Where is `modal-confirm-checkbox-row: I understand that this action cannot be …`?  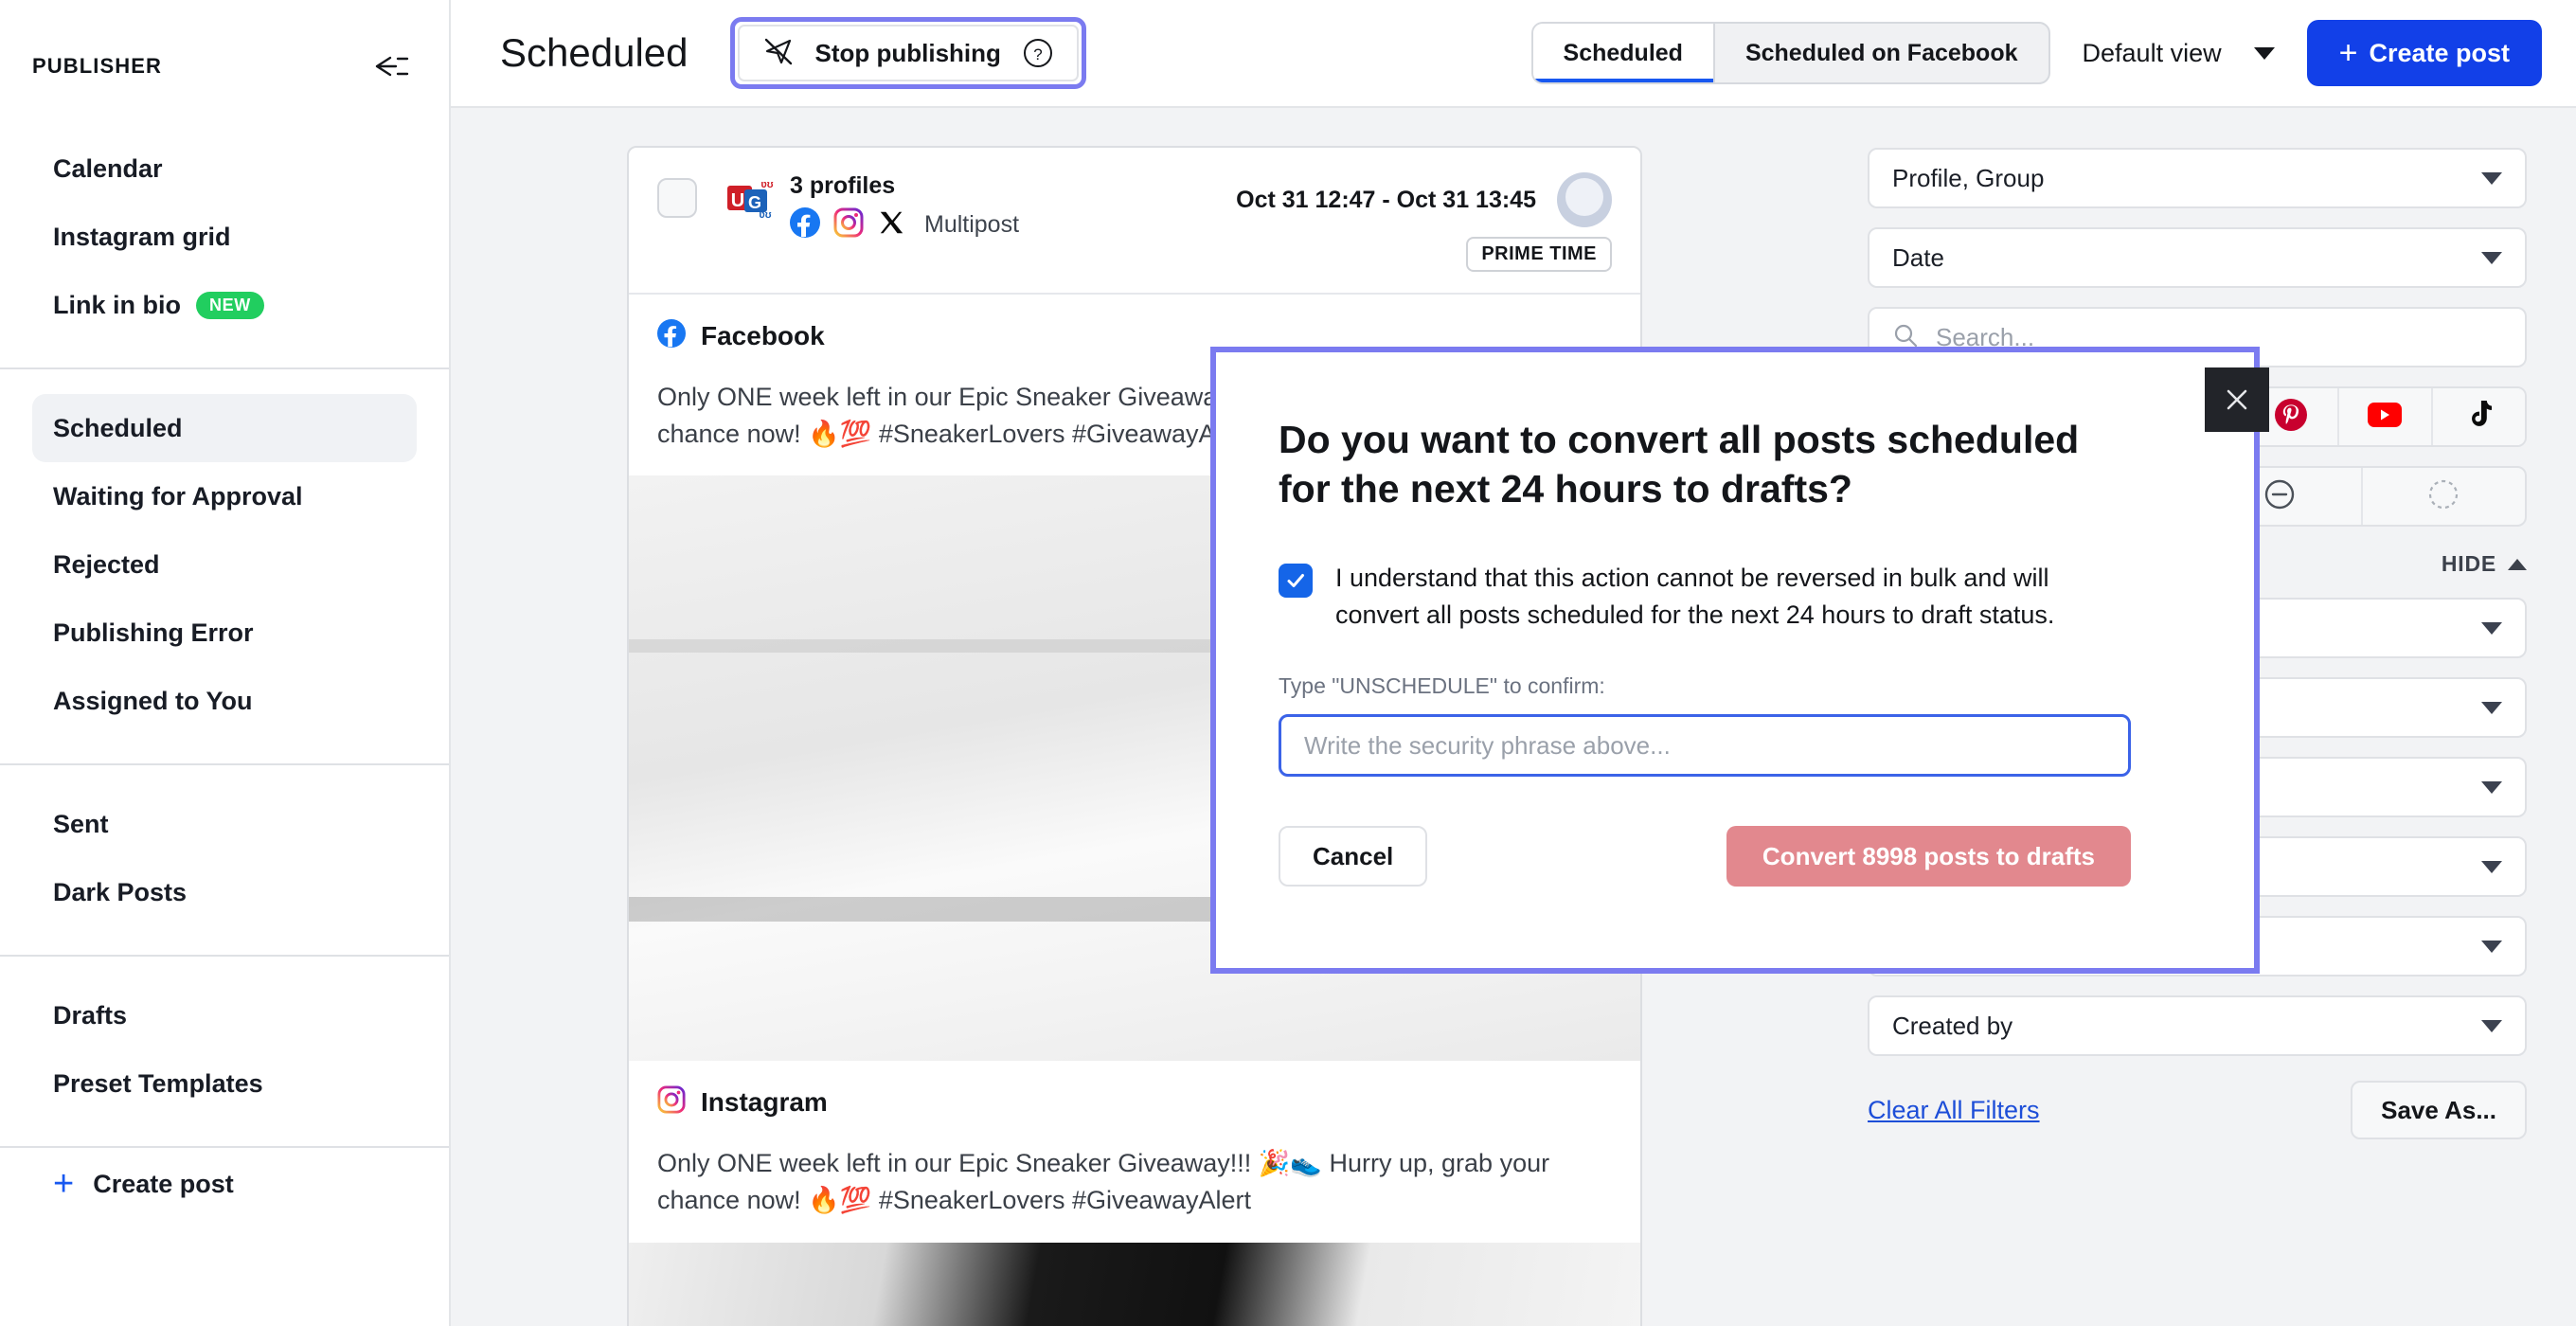 modal-confirm-checkbox-row: I understand that this action cannot be … is located at coordinates (1705, 597).